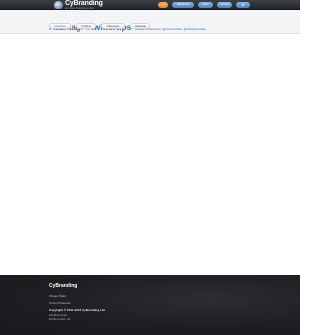  I want to click on cybranding-logo: CyBranding an online branding service, so click(78, 5).